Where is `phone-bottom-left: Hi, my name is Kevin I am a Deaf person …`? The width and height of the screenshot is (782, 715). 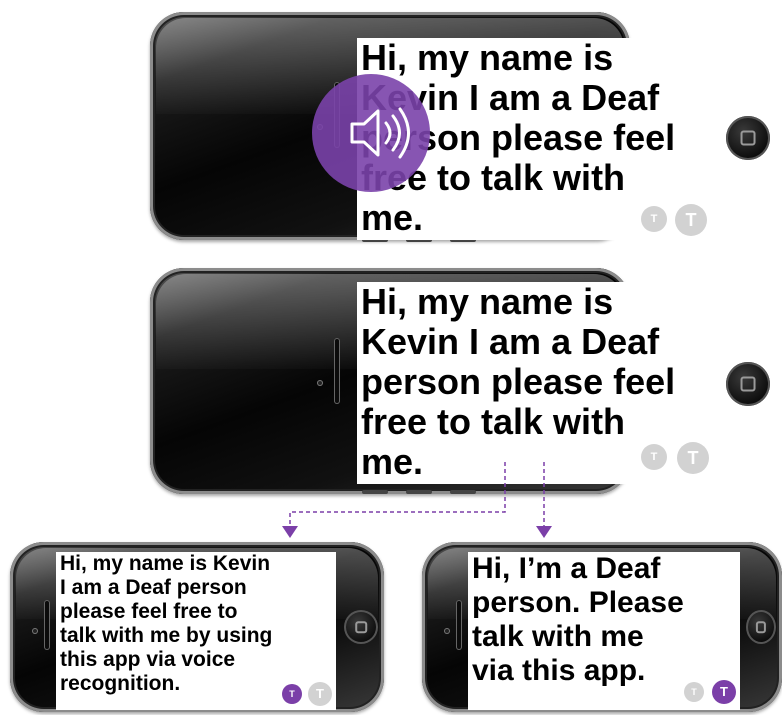 phone-bottom-left: Hi, my name is Kevin I am a Deaf person … is located at coordinates (197, 627).